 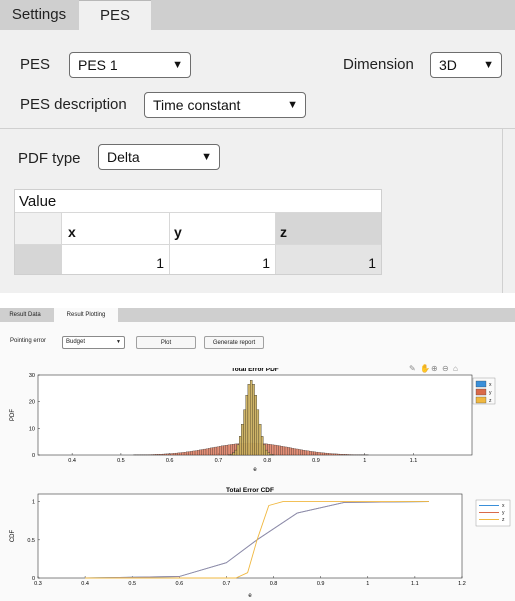 I want to click on y-axis-label: CDF, so click(x=13, y=536).